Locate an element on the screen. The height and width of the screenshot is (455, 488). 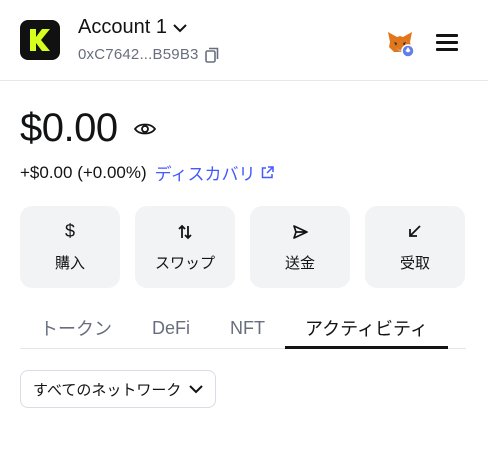
asset-tabs: トークン DeFi NFT アクティビティ is located at coordinates (243, 328).